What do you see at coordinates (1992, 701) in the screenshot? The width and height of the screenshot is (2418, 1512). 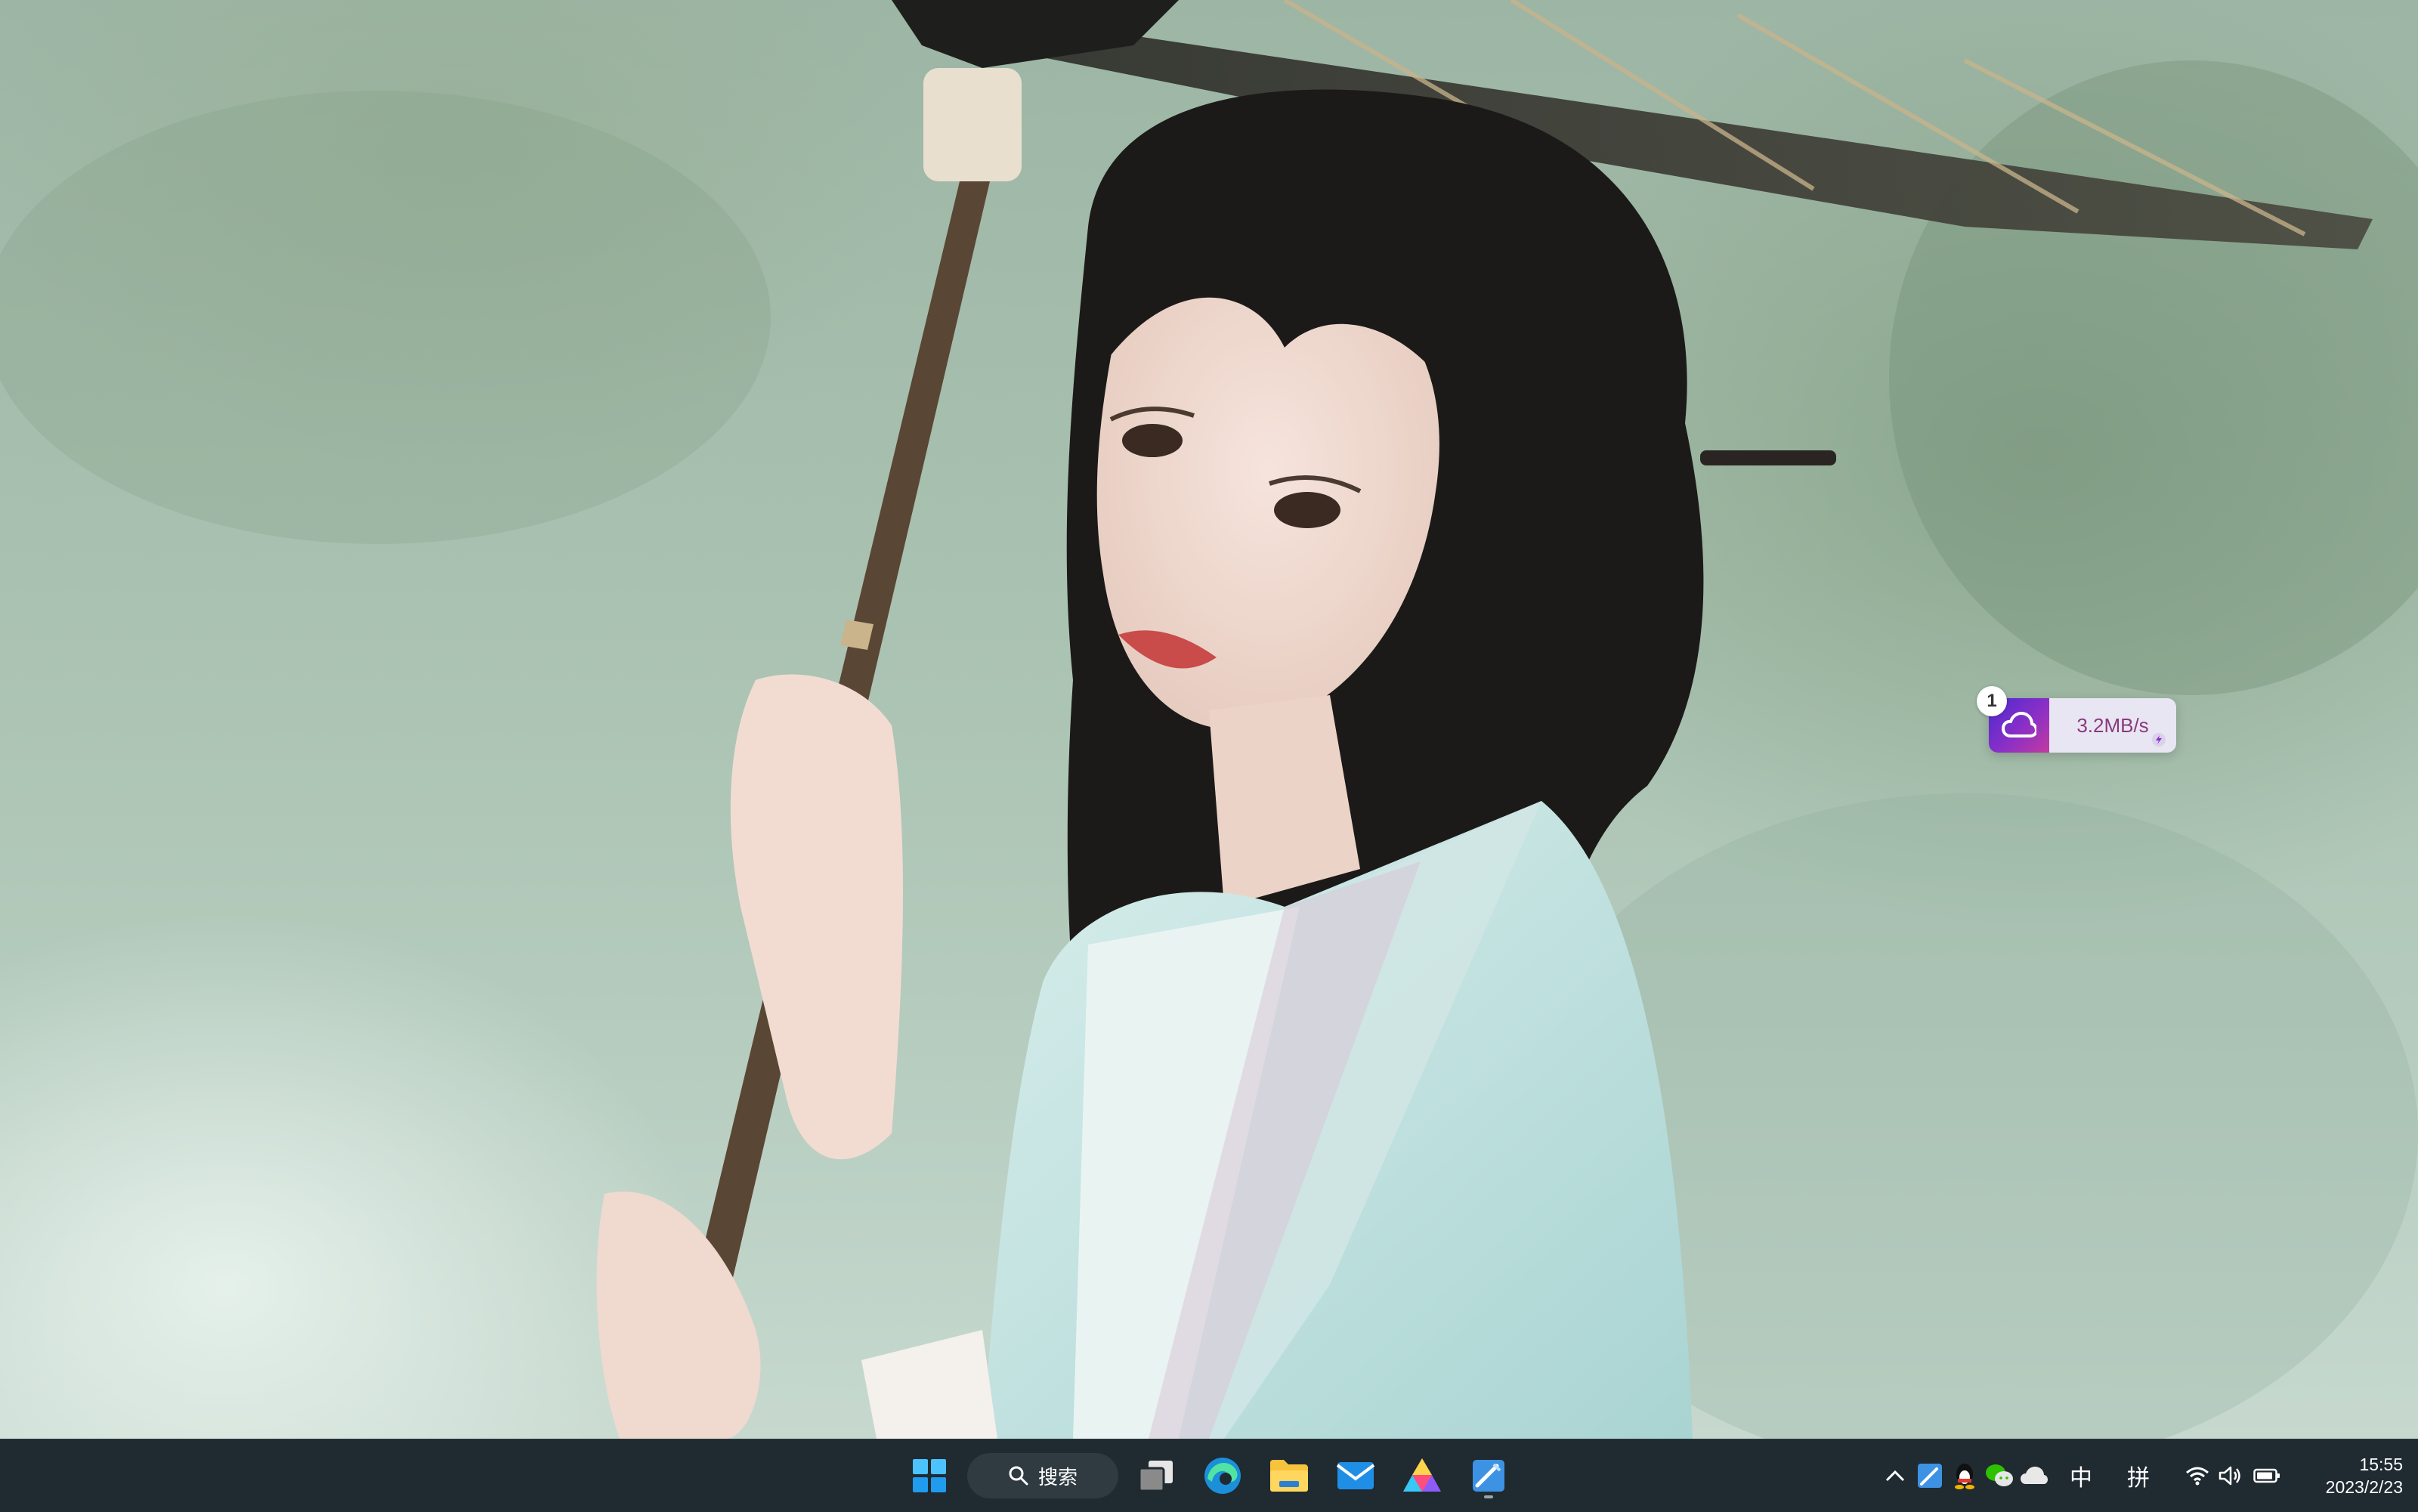 I see `notification-badge: 1` at bounding box center [1992, 701].